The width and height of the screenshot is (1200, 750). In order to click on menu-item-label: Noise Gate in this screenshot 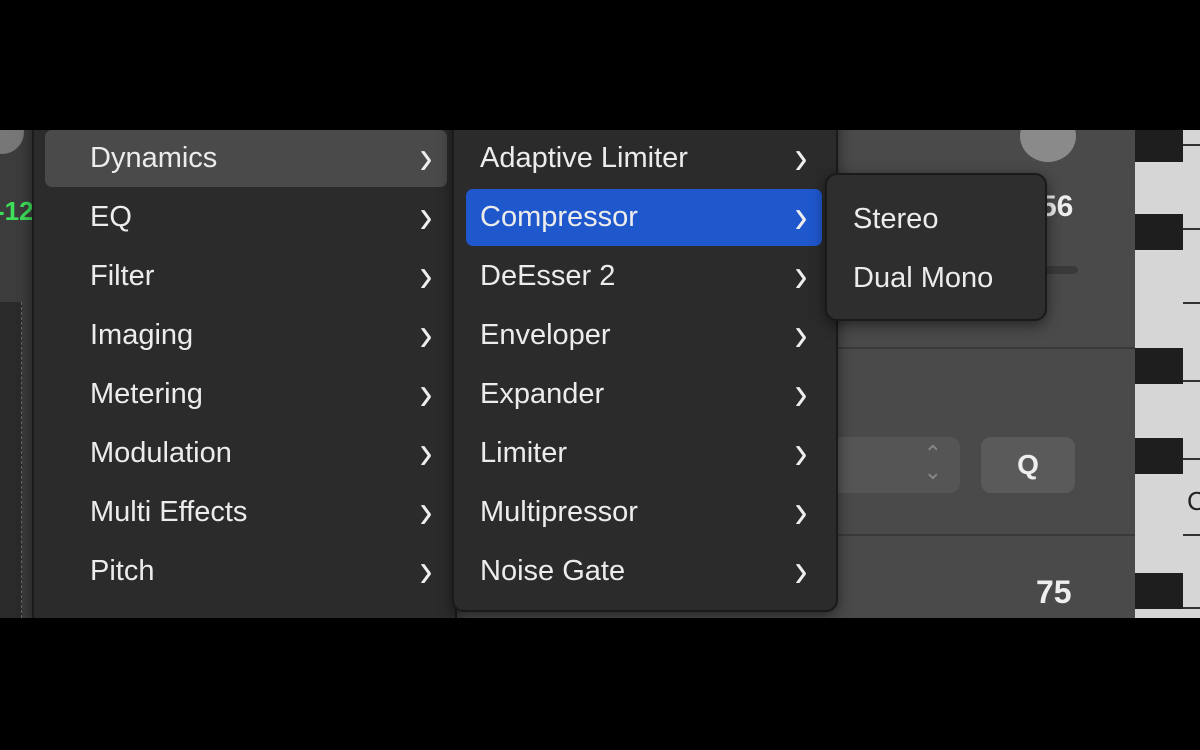, I will do `click(553, 571)`.